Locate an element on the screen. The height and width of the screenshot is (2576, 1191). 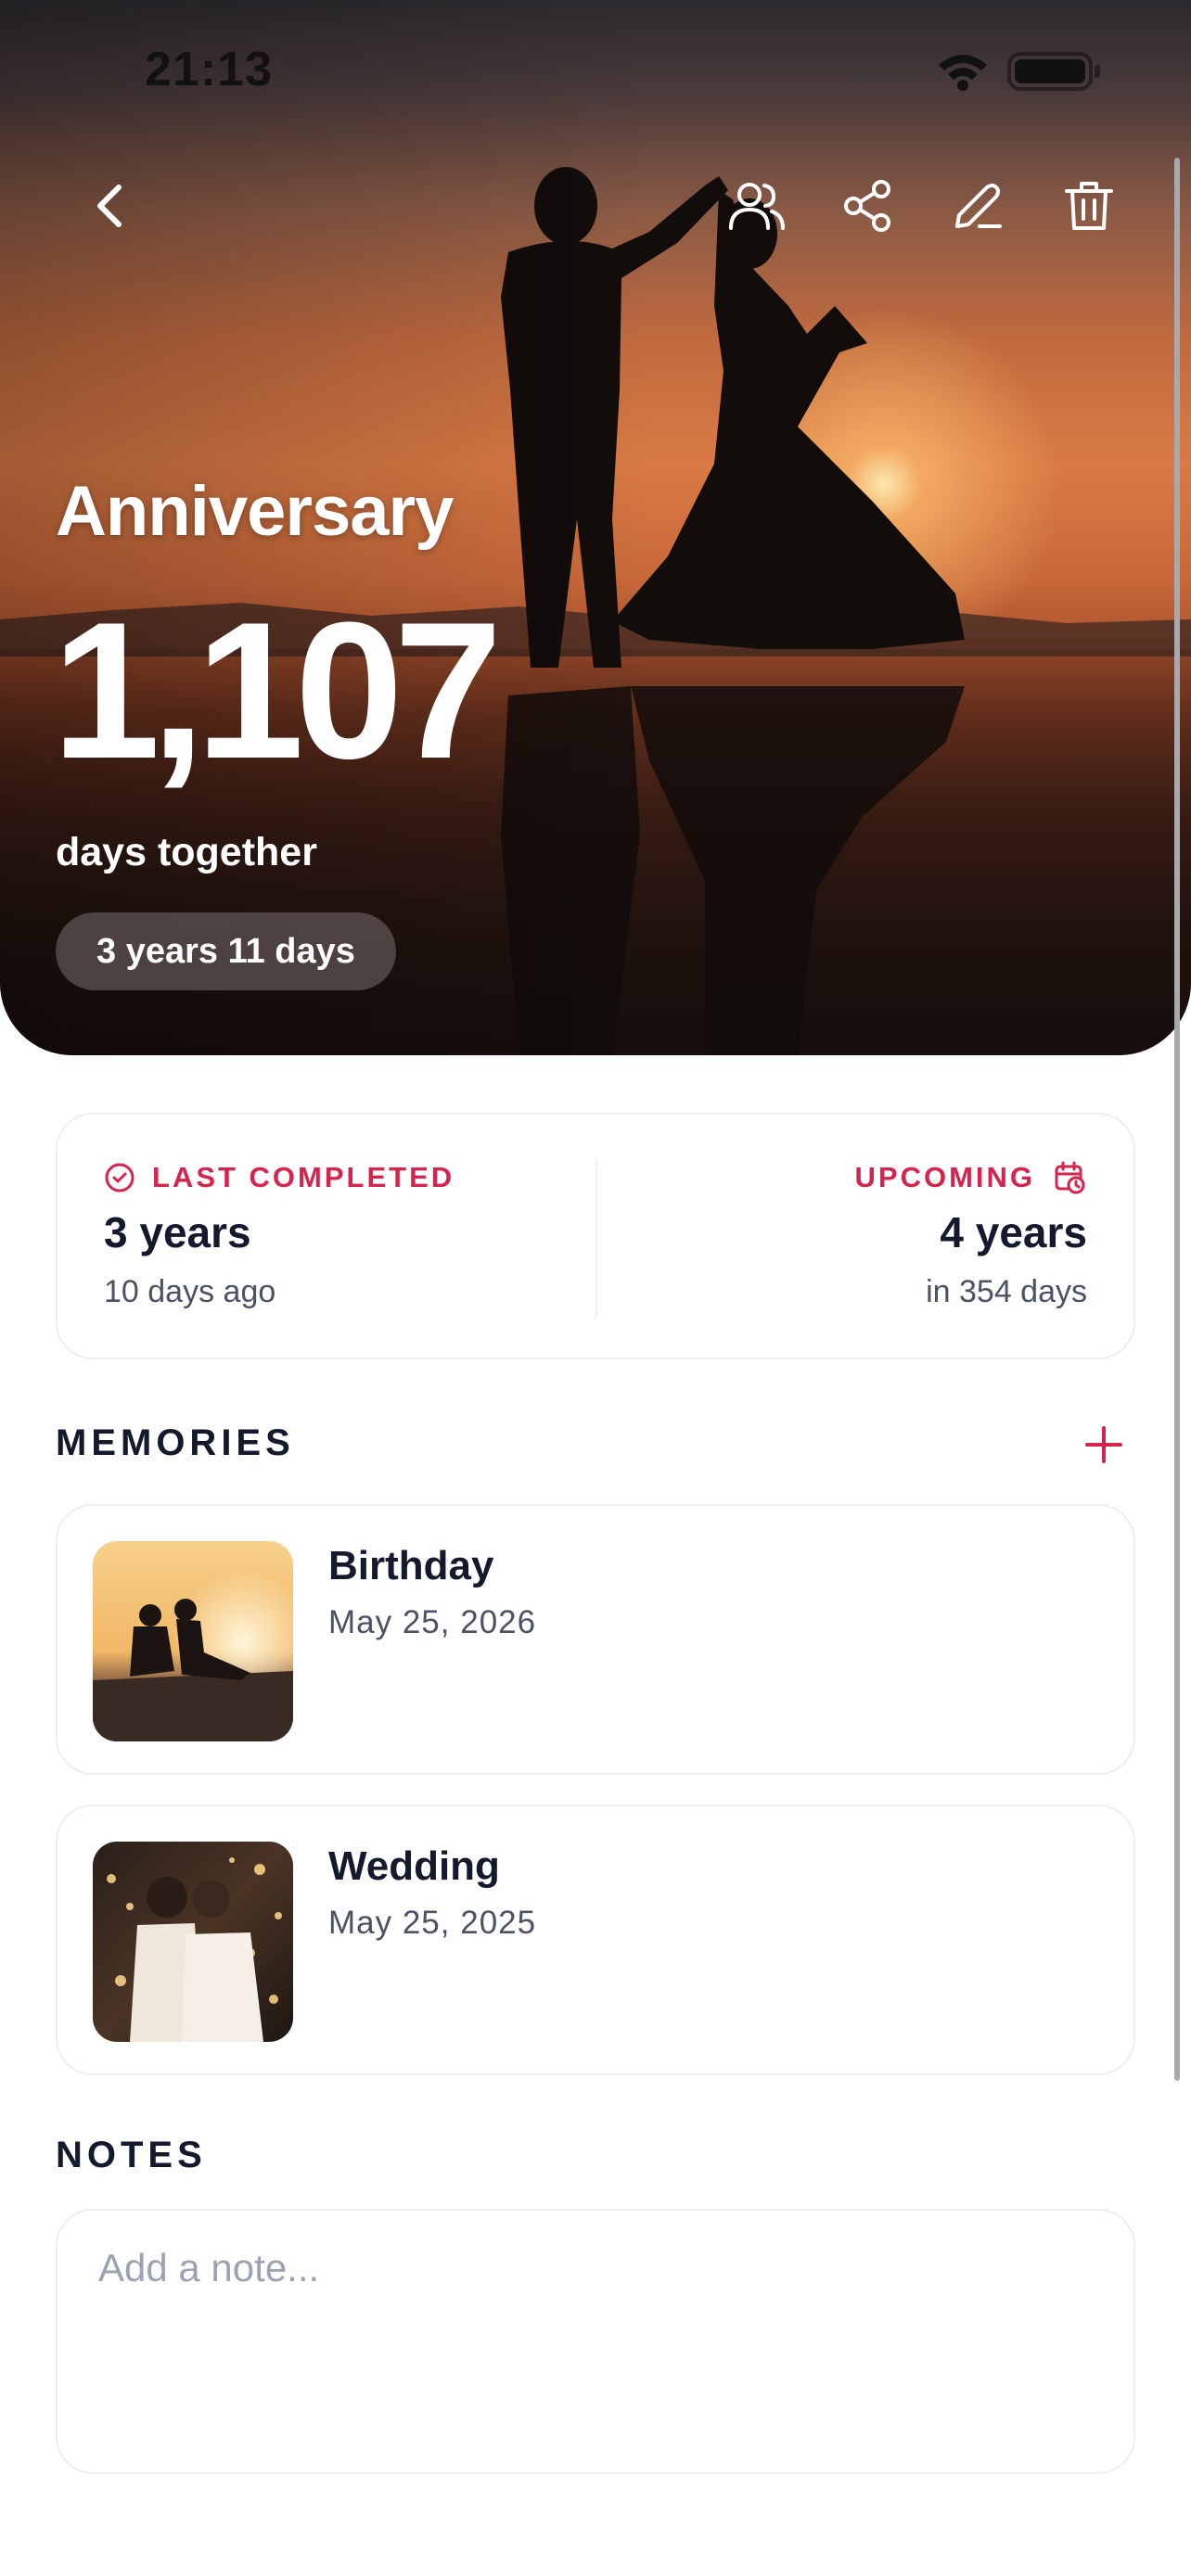
share-button is located at coordinates (868, 206).